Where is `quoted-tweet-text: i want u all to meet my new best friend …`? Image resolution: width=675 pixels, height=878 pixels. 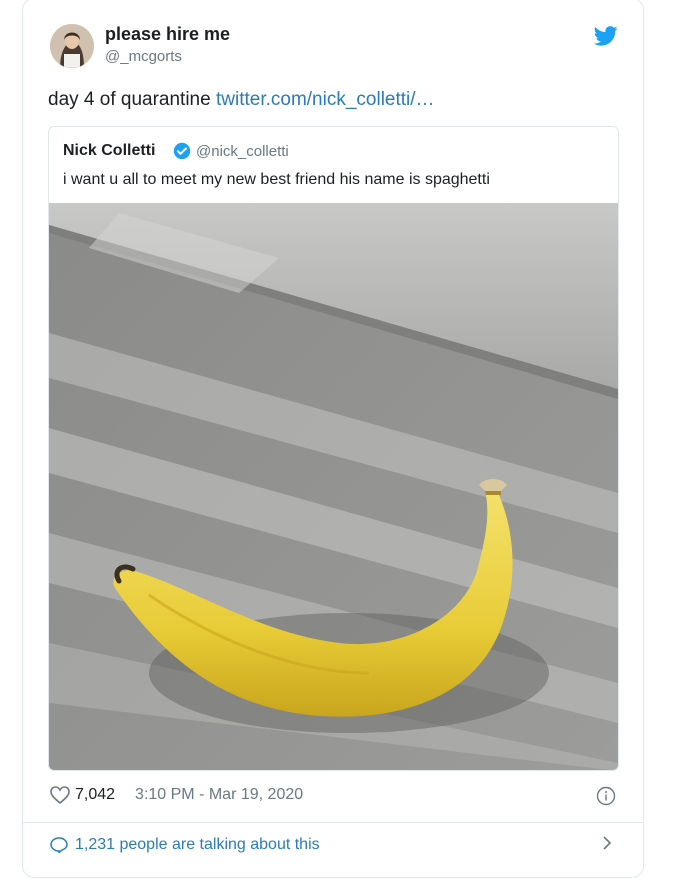 quoted-tweet-text: i want u all to meet my new best friend … is located at coordinates (276, 179).